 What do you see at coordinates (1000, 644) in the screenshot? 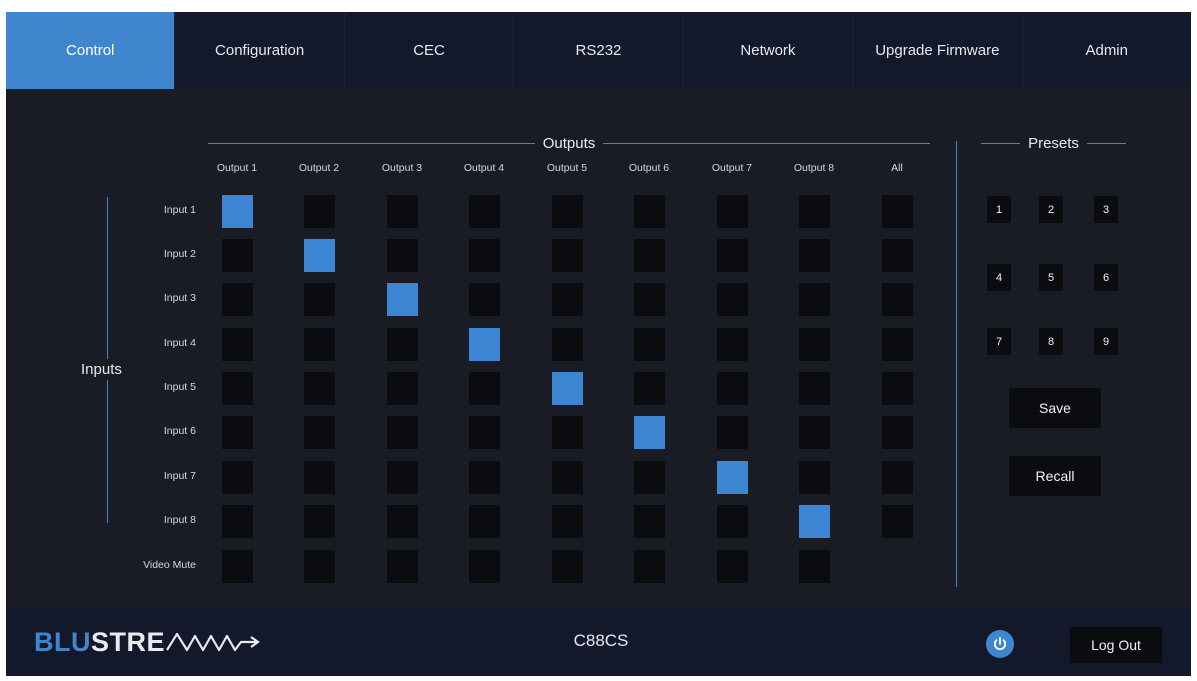
I see `power-button` at bounding box center [1000, 644].